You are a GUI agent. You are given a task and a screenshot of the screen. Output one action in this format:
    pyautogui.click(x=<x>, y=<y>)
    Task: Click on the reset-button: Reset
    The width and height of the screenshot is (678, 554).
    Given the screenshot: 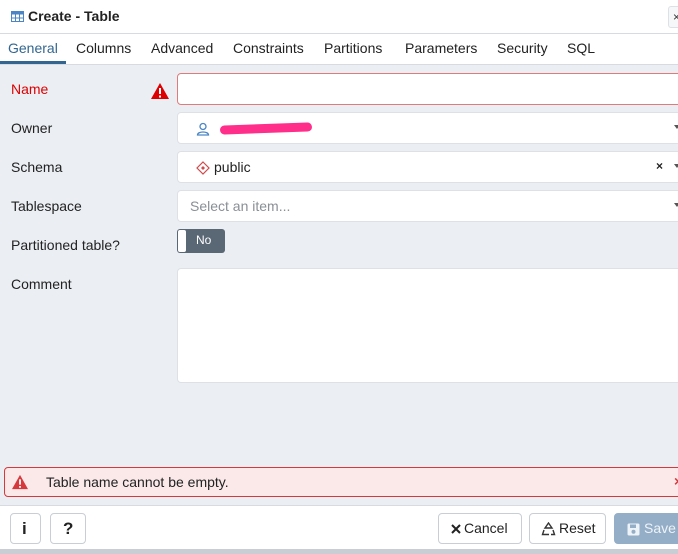 What is the action you would take?
    pyautogui.click(x=567, y=528)
    